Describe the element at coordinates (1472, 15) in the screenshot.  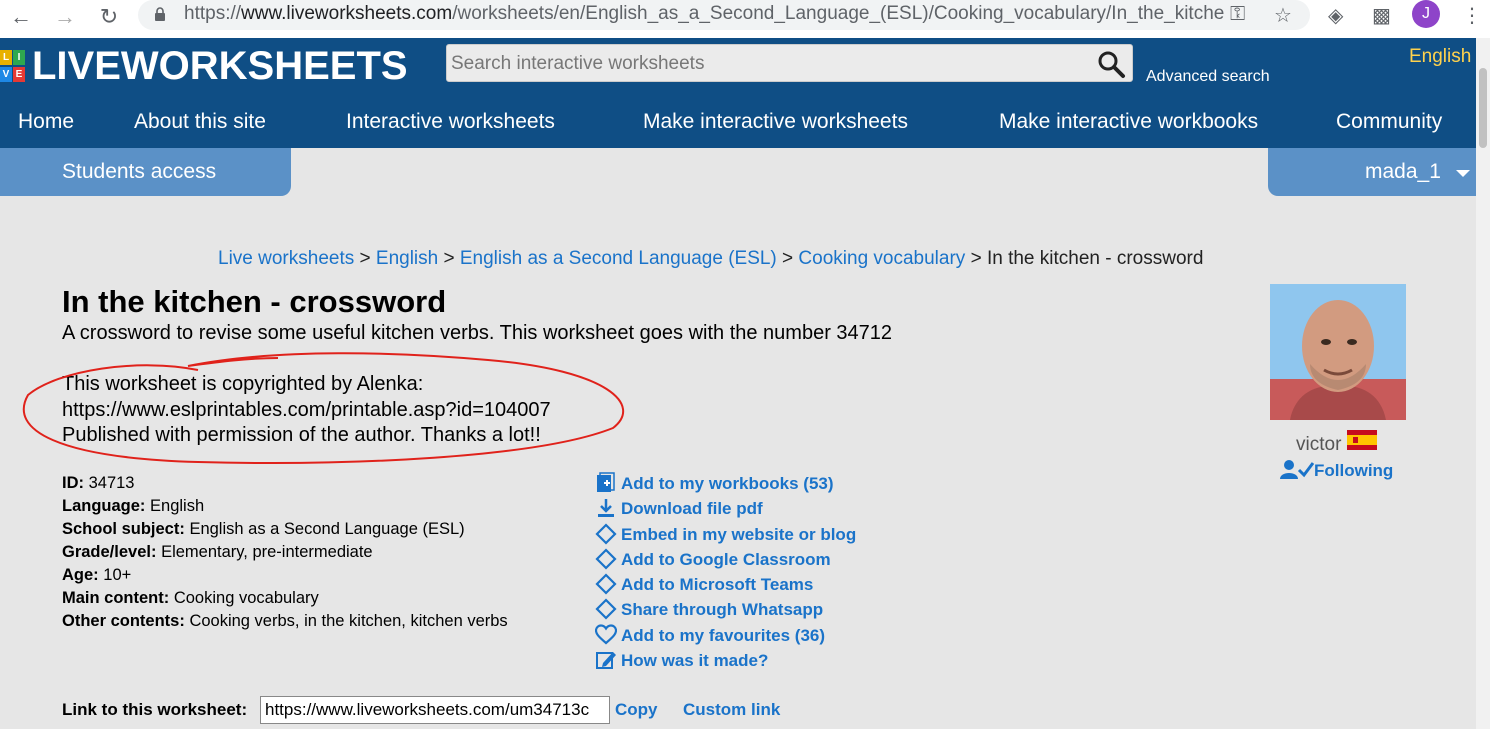
I see `kebab-menu-icon: ⋮` at that location.